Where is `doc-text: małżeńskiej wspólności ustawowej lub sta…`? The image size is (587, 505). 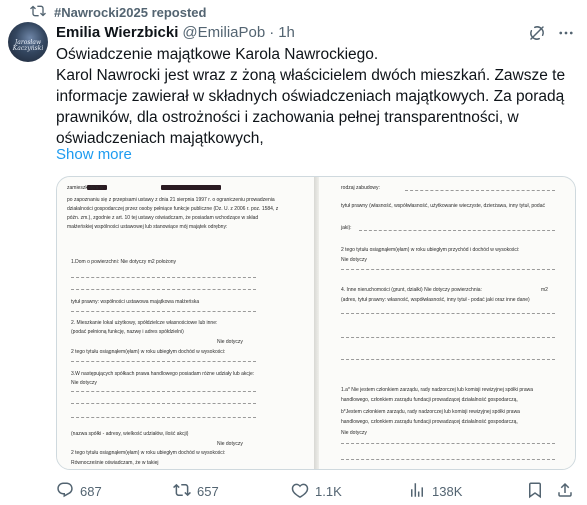 doc-text: małżeńskiej wspólności ustawowej lub sta… is located at coordinates (147, 227).